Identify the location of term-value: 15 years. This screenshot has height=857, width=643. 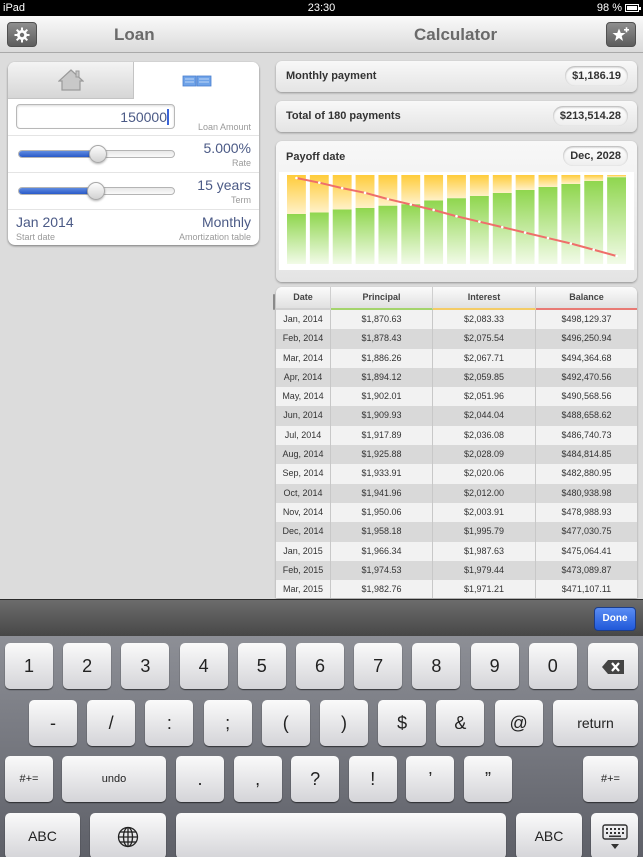
(224, 185).